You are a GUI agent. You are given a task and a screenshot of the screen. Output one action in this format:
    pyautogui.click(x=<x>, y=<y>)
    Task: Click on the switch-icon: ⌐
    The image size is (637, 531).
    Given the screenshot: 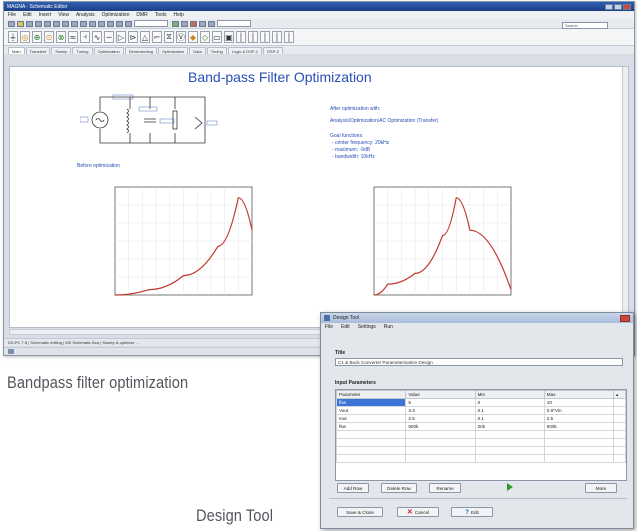 What is the action you would take?
    pyautogui.click(x=157, y=37)
    